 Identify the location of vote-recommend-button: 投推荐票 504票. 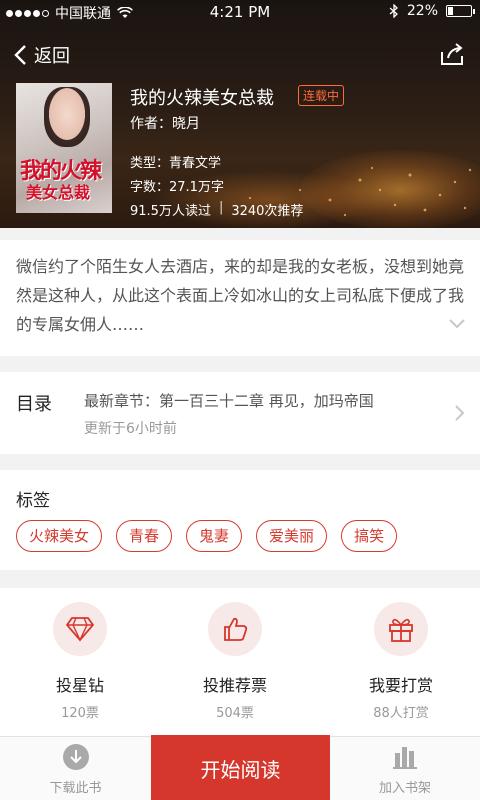
(235, 661).